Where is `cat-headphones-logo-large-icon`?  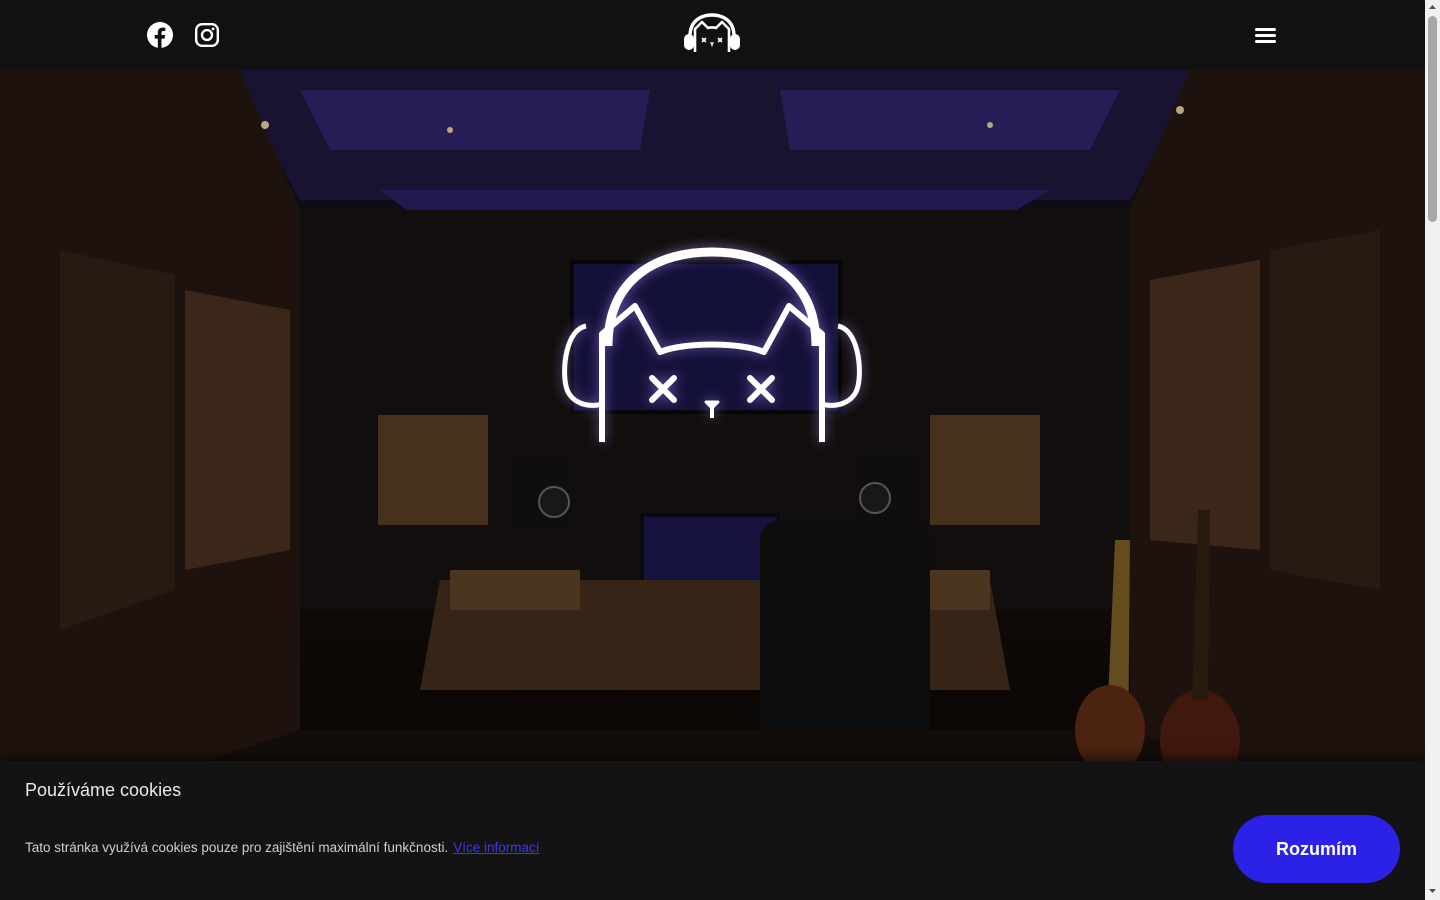 cat-headphones-logo-large-icon is located at coordinates (712, 344).